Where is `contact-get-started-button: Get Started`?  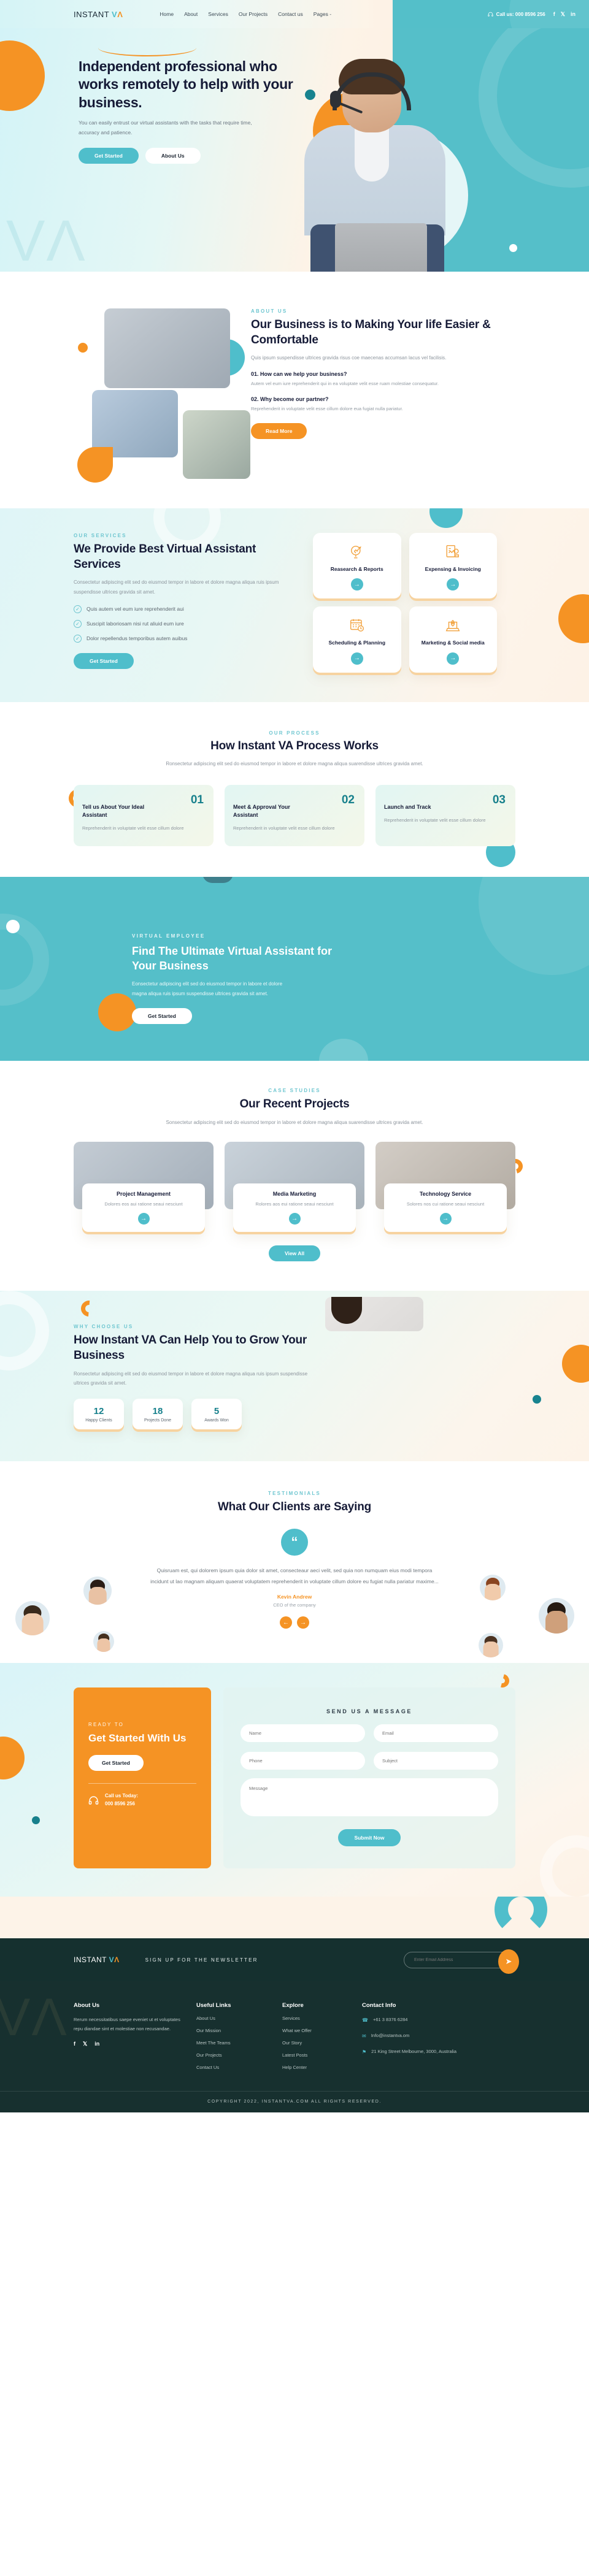
contact-get-started-button: Get Started is located at coordinates (116, 1763).